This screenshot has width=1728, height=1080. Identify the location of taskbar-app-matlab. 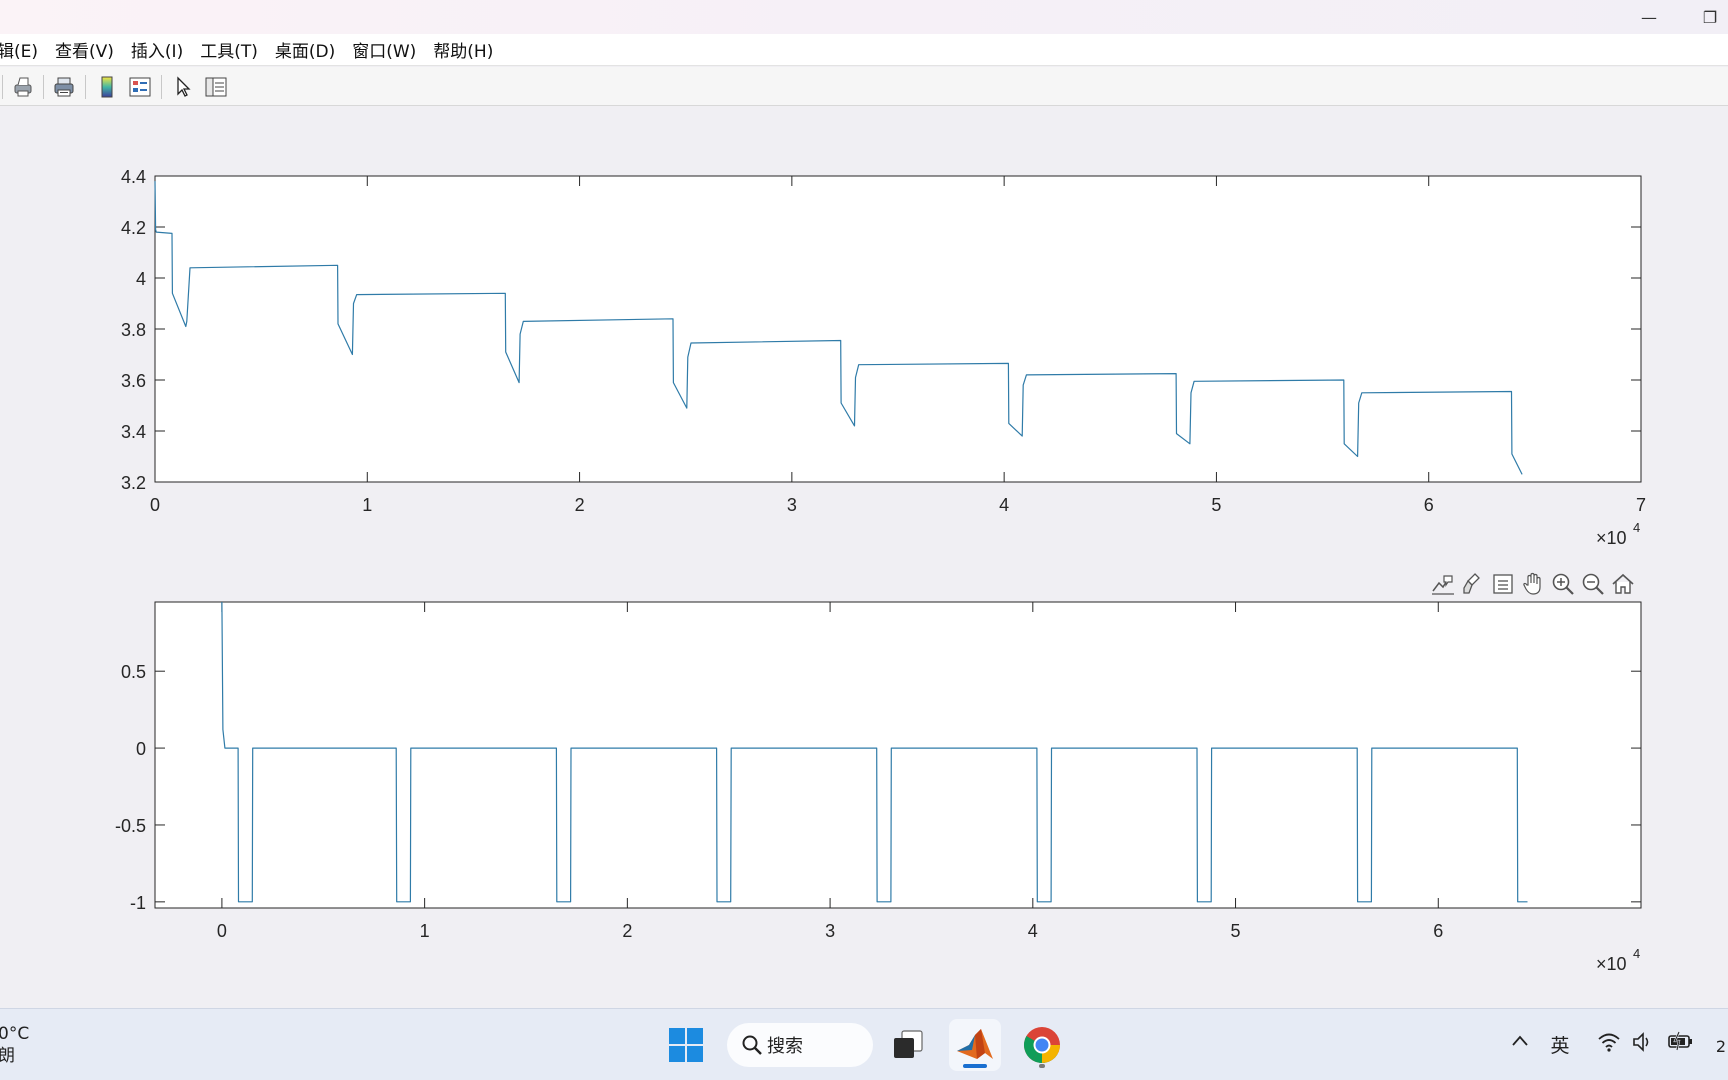
(975, 1045).